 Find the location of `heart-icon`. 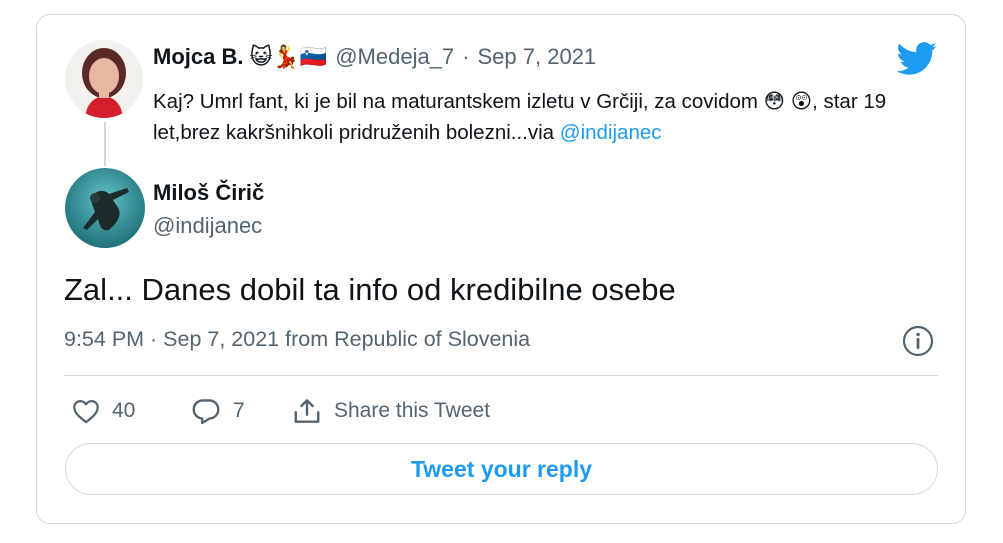

heart-icon is located at coordinates (86, 411).